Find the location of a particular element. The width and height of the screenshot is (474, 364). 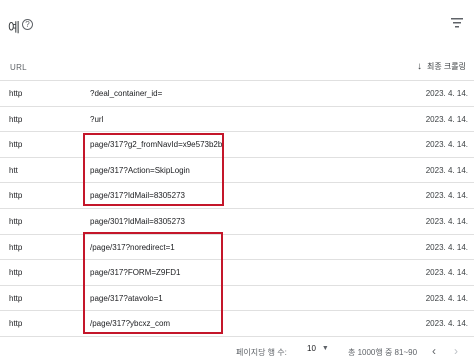

url-path: ?url is located at coordinates (97, 119).